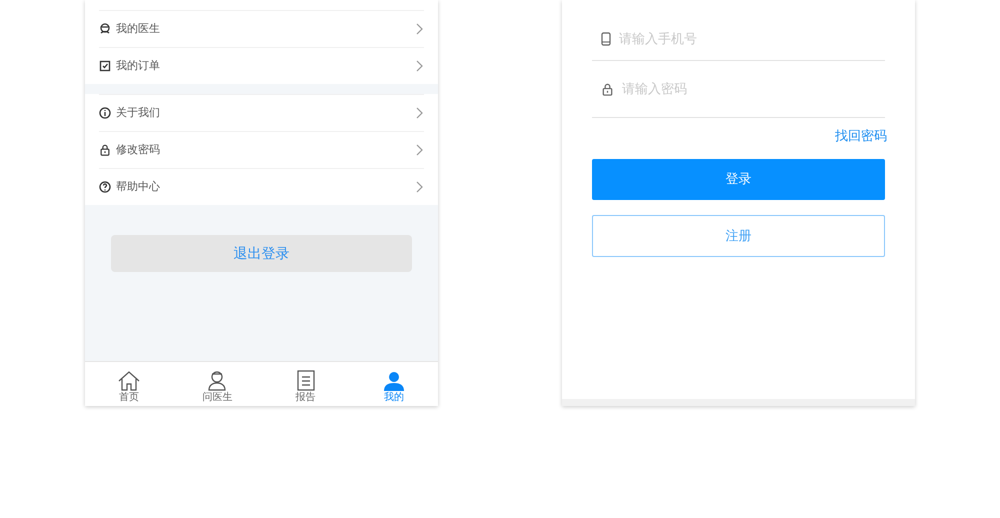 The width and height of the screenshot is (1000, 518). What do you see at coordinates (261, 28) in the screenshot?
I see `menu-item: 我的医生` at bounding box center [261, 28].